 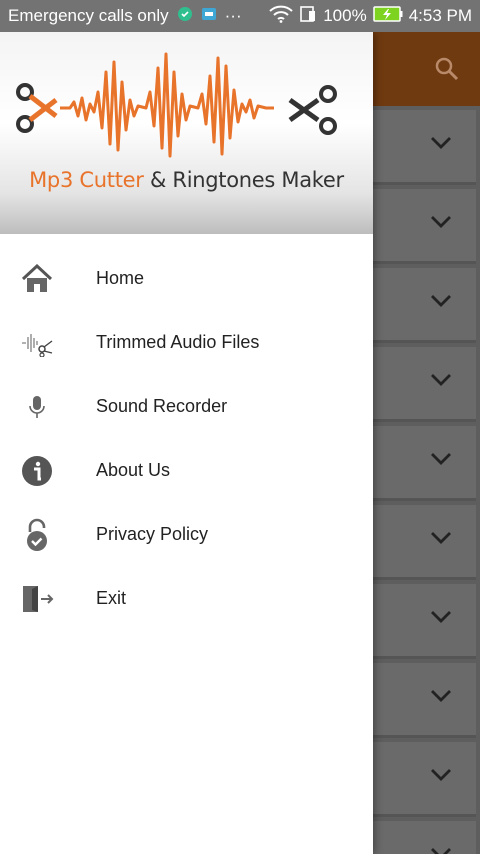 I want to click on home-icon, so click(x=37, y=279).